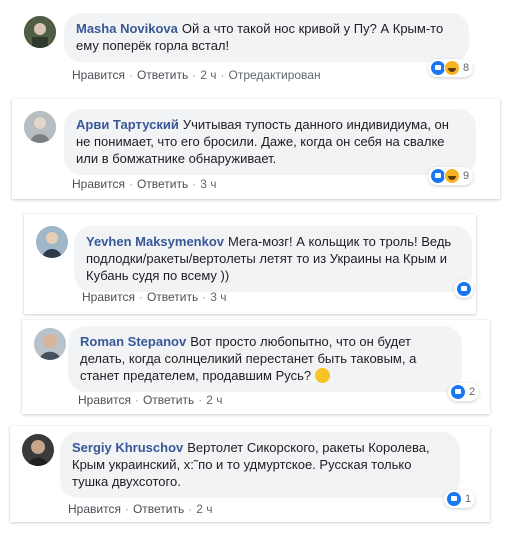 Image resolution: width=512 pixels, height=536 pixels. I want to click on comment-author: Yevhen Maksymenkov, so click(155, 241).